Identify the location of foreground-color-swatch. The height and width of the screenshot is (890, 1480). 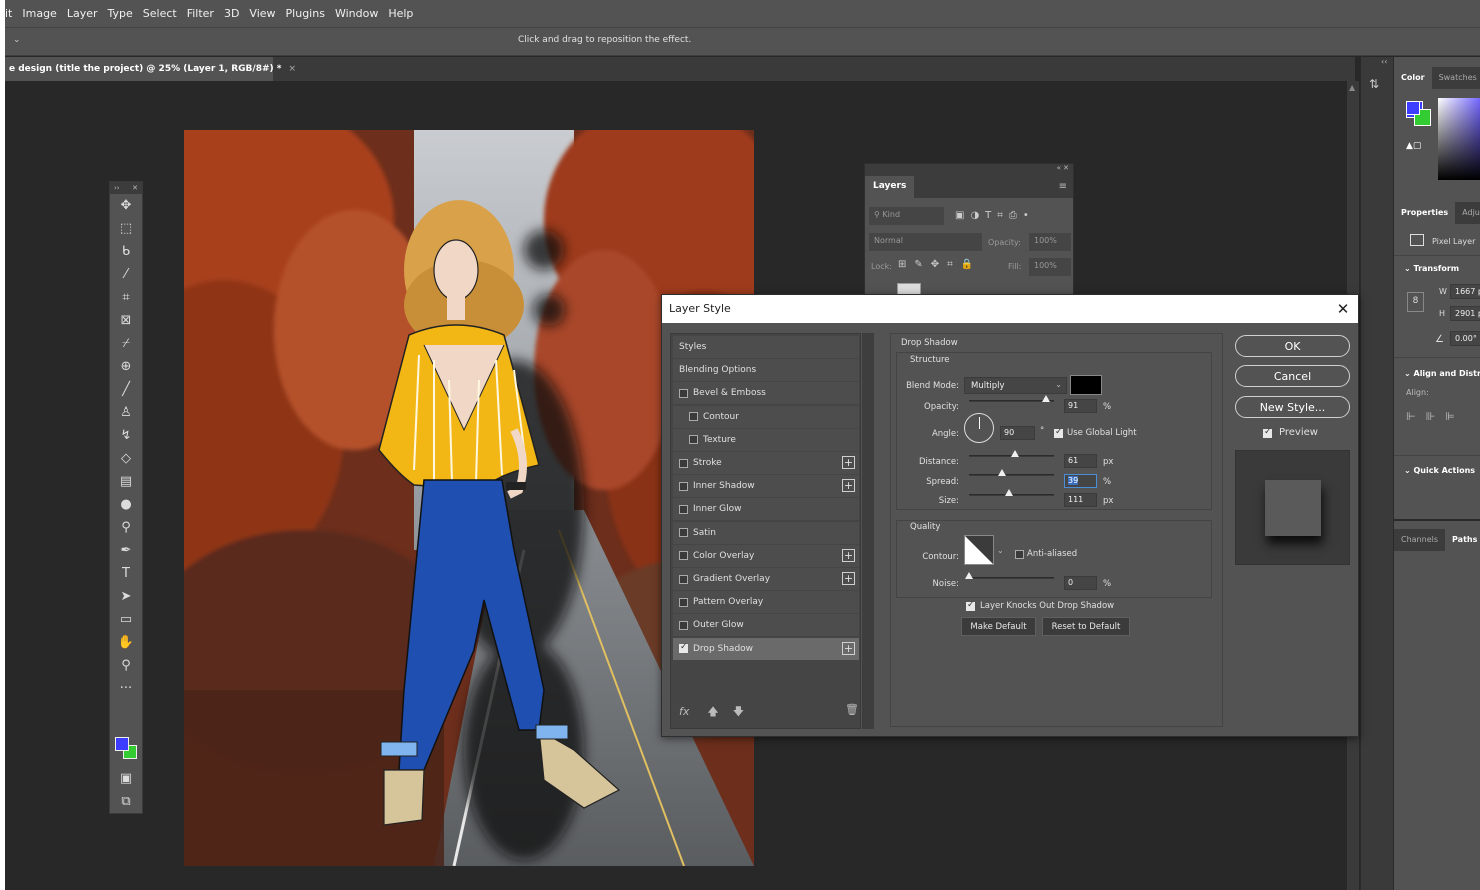
(122, 744).